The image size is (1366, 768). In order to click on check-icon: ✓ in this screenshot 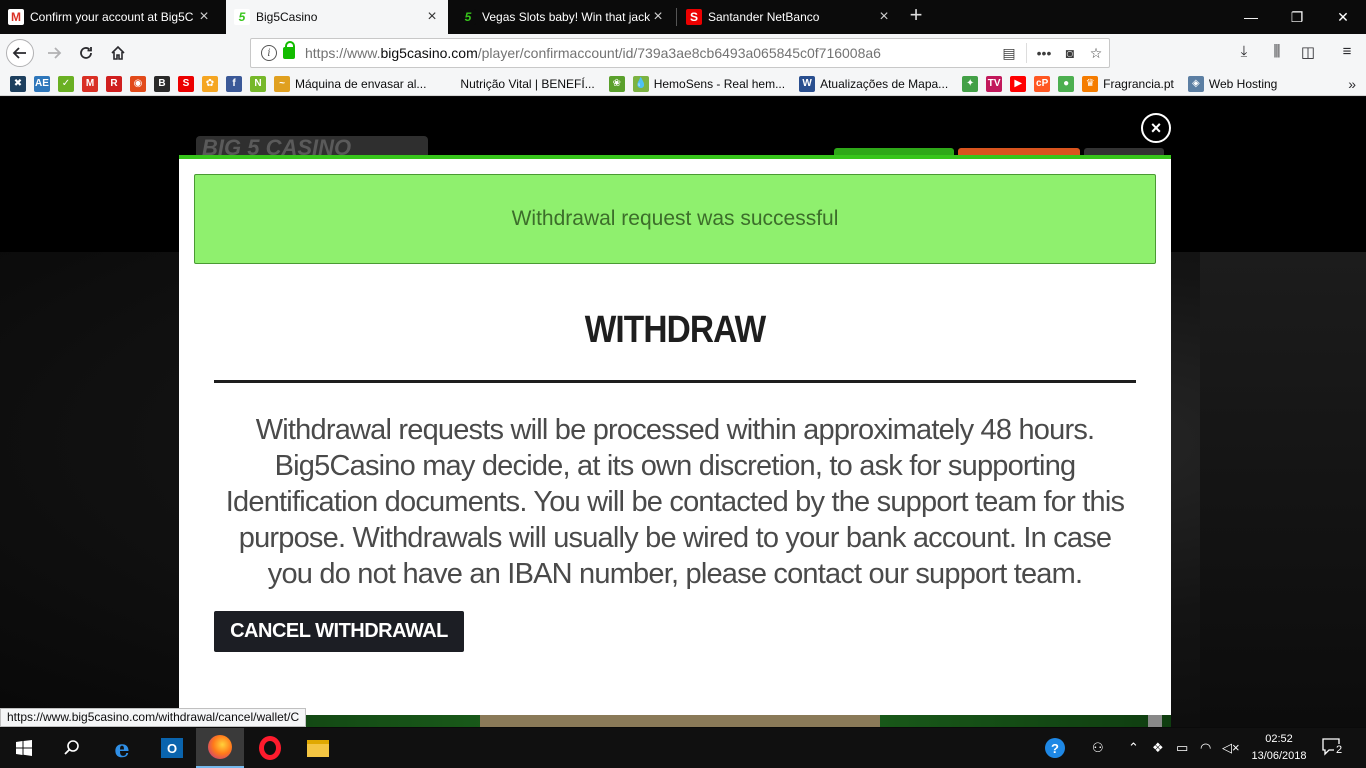, I will do `click(66, 83)`.